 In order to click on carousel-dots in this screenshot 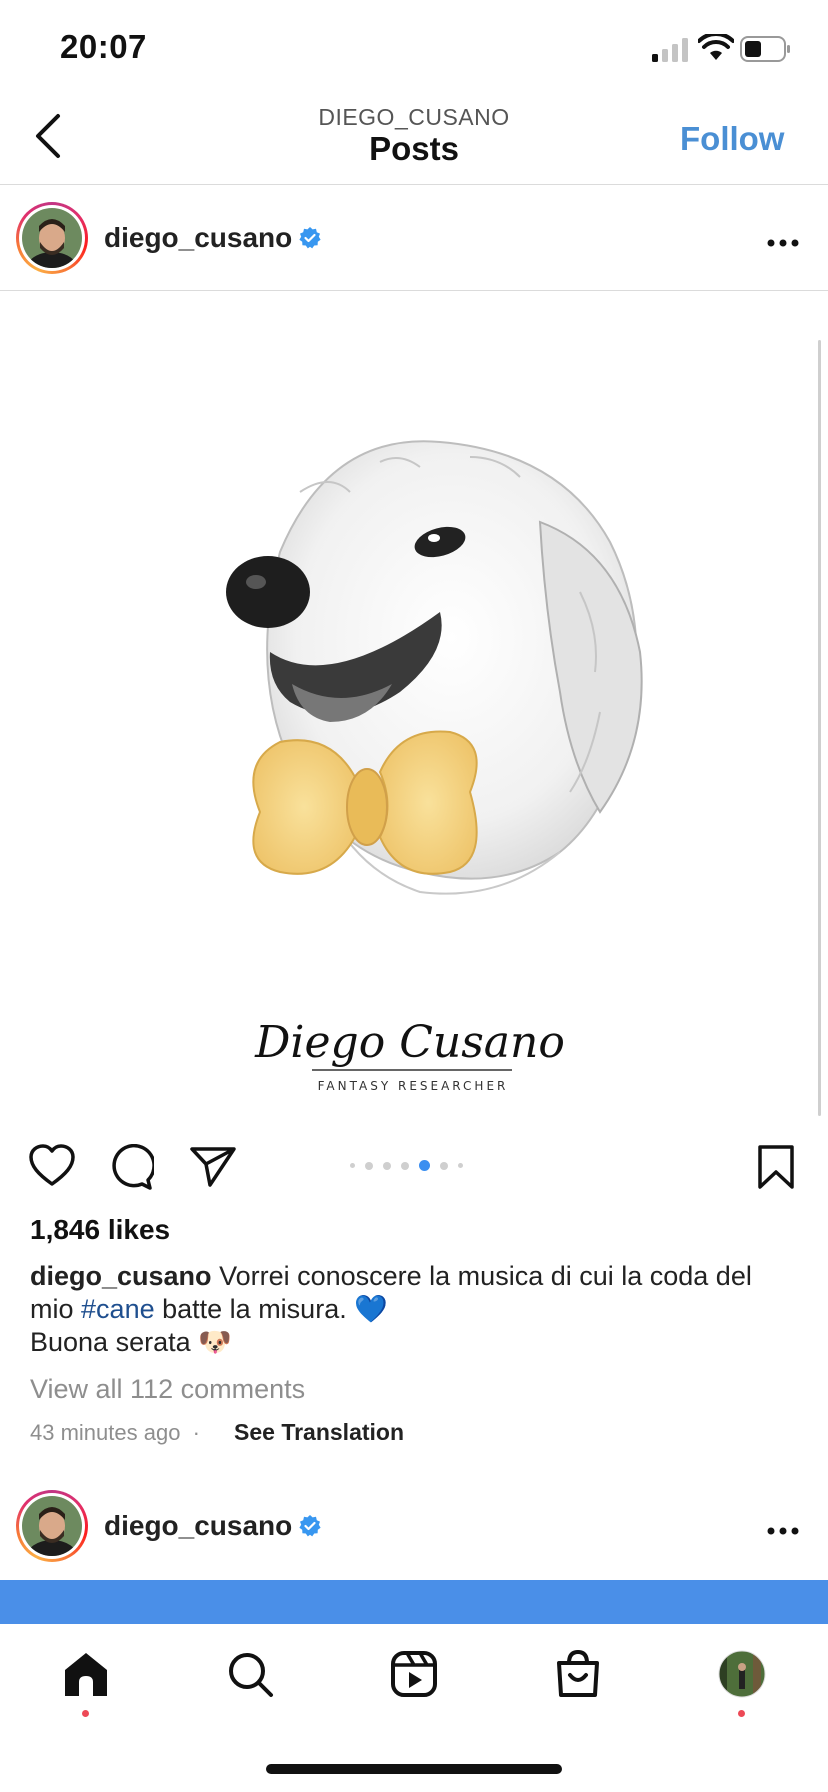, I will do `click(406, 1165)`.